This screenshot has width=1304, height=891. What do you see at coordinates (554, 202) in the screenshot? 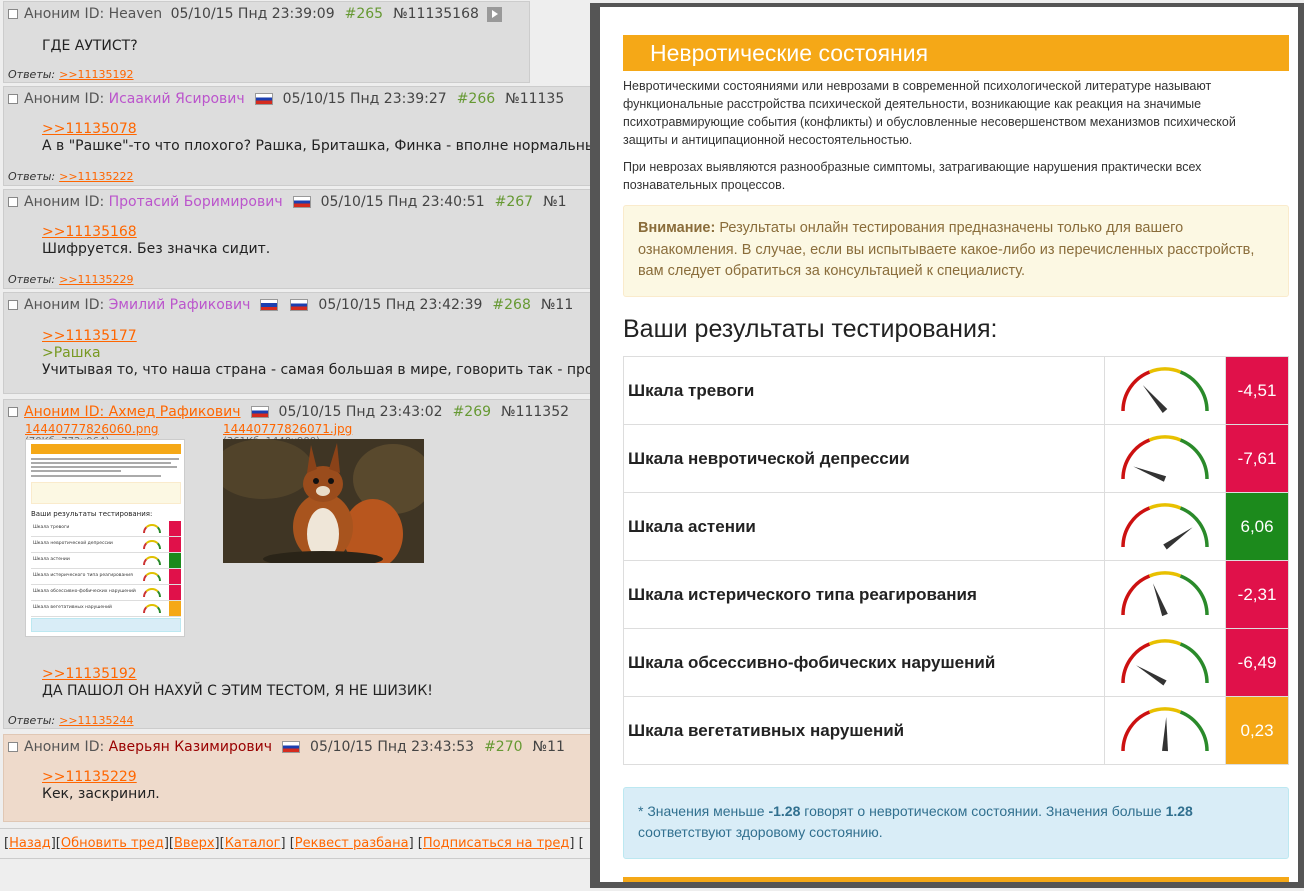
I see `post-id: №1` at bounding box center [554, 202].